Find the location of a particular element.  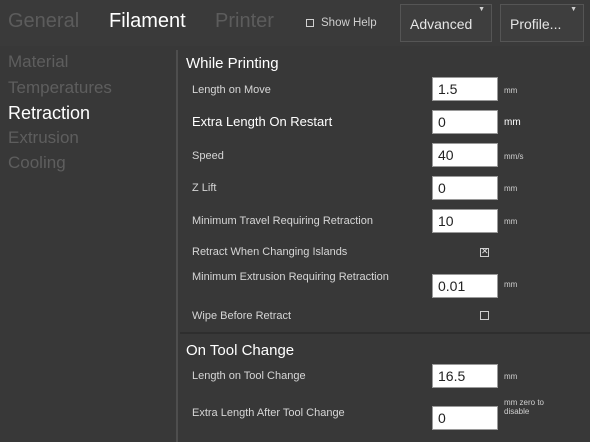

row-label-speed: Speed is located at coordinates (208, 156).